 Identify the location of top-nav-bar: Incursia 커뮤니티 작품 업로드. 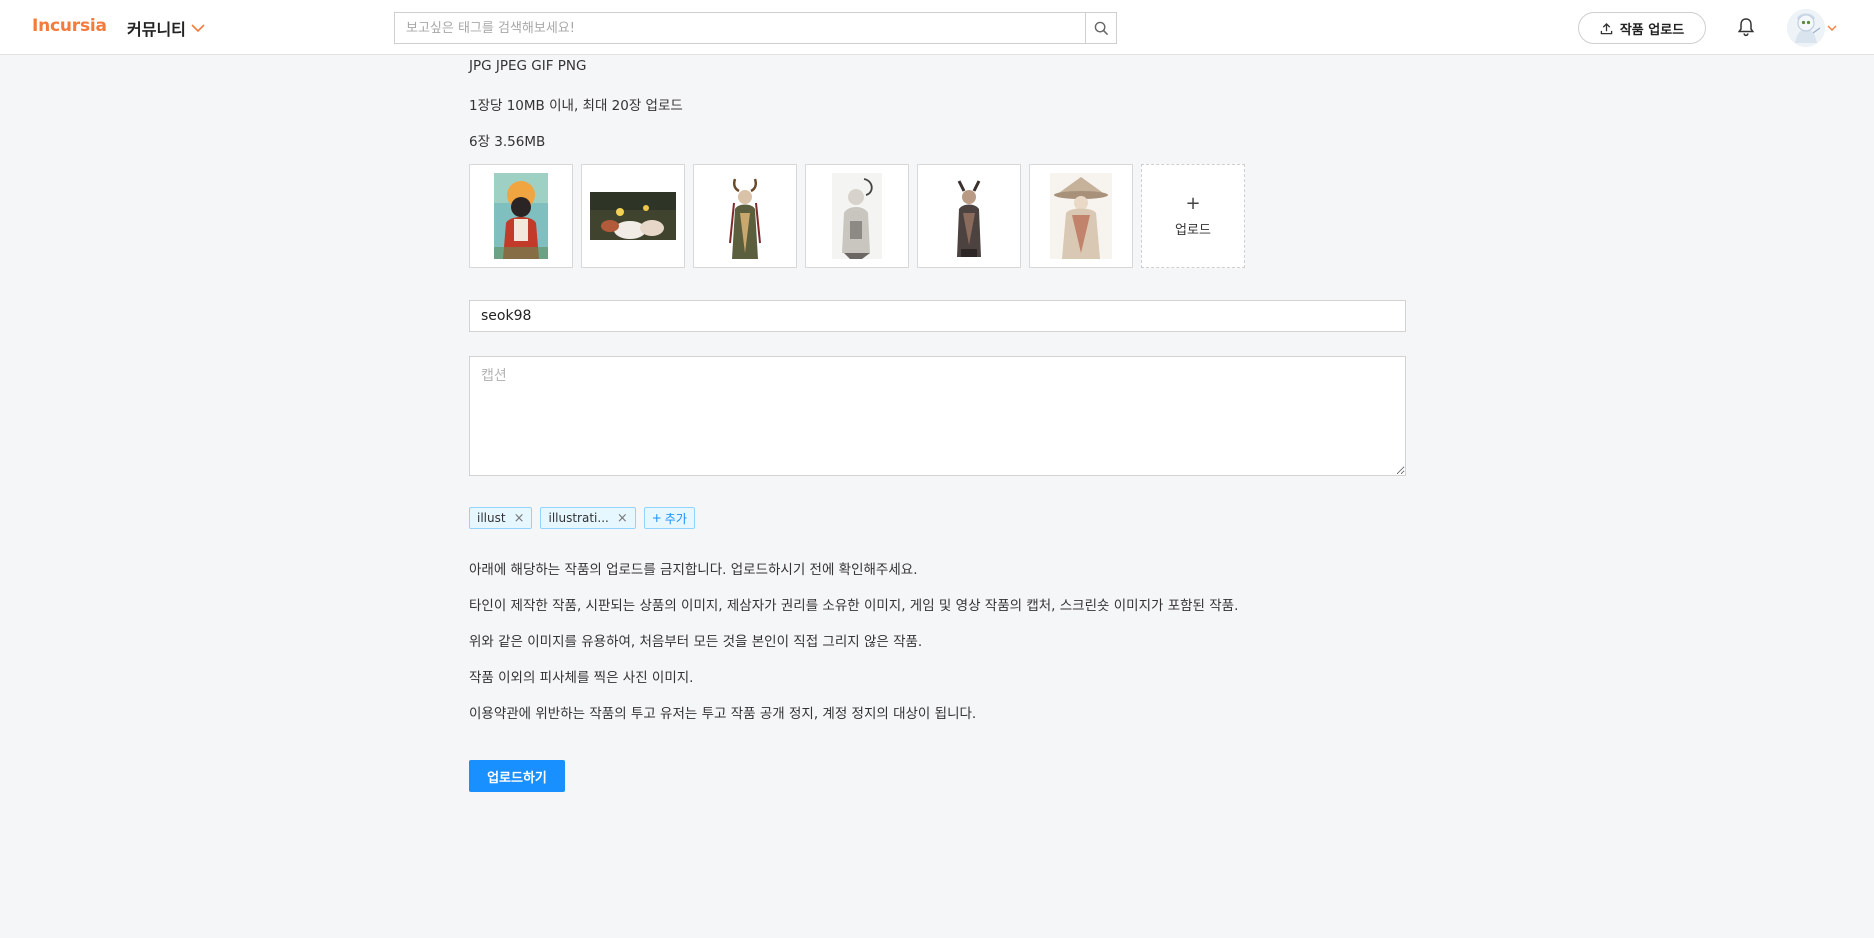
(937, 27).